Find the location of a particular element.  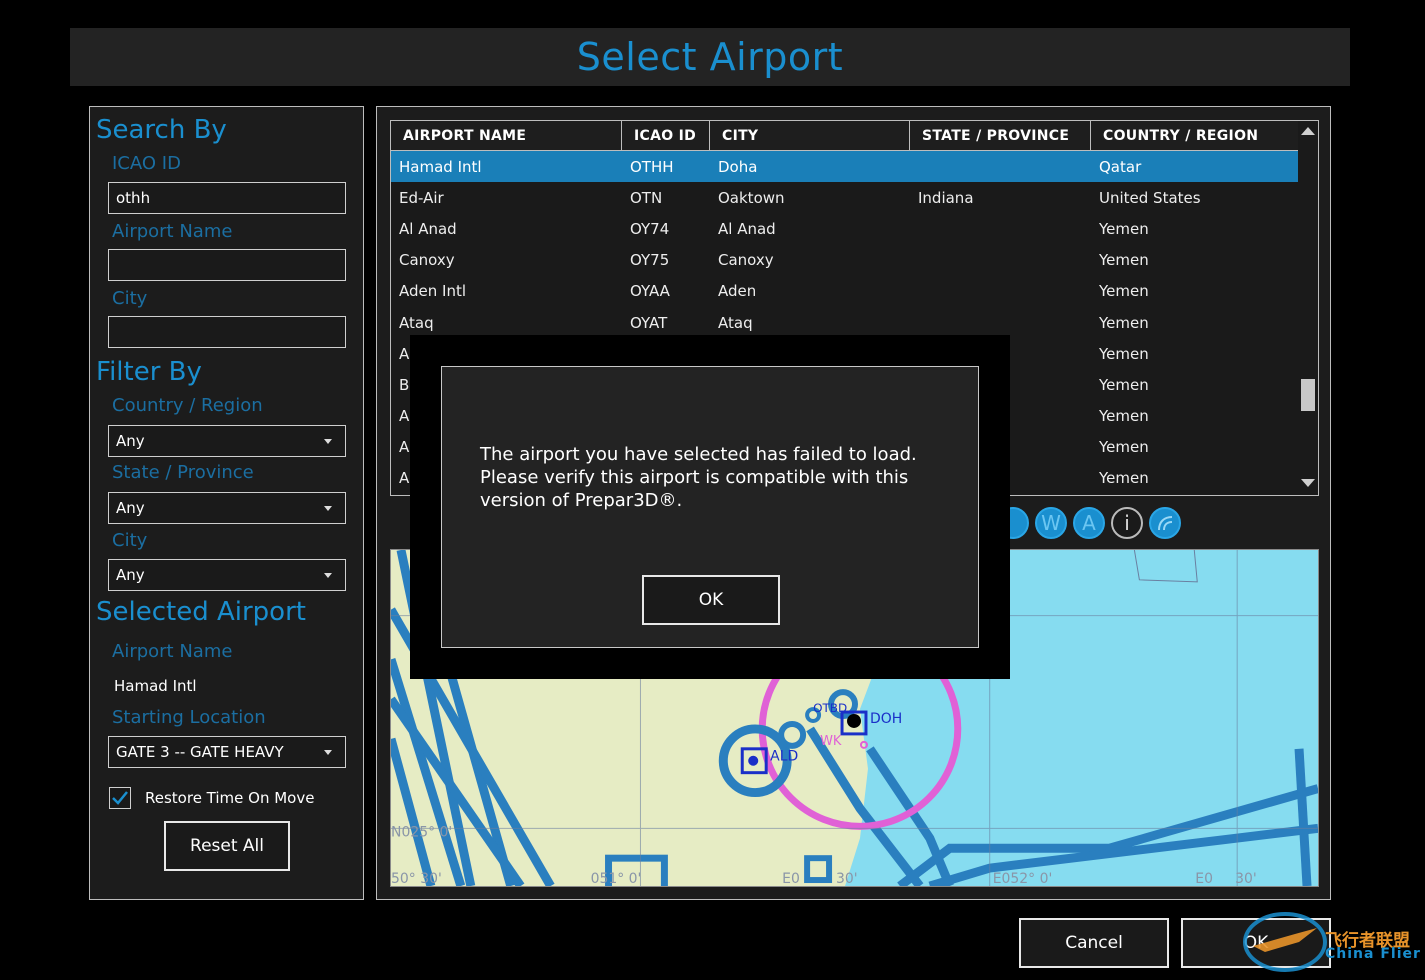

table-cell: OTN is located at coordinates (646, 197).